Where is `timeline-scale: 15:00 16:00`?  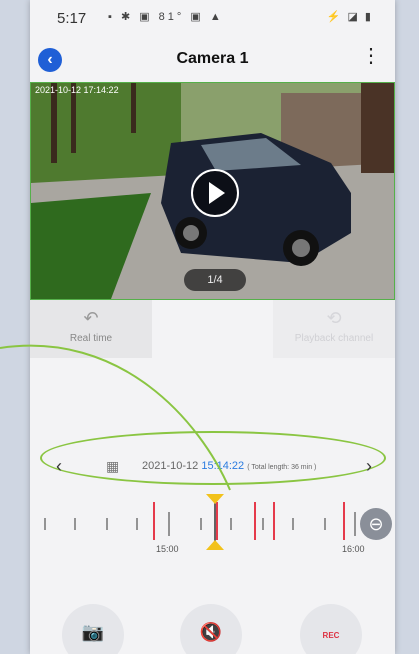
timeline-scale: 15:00 16:00 is located at coordinates (212, 530).